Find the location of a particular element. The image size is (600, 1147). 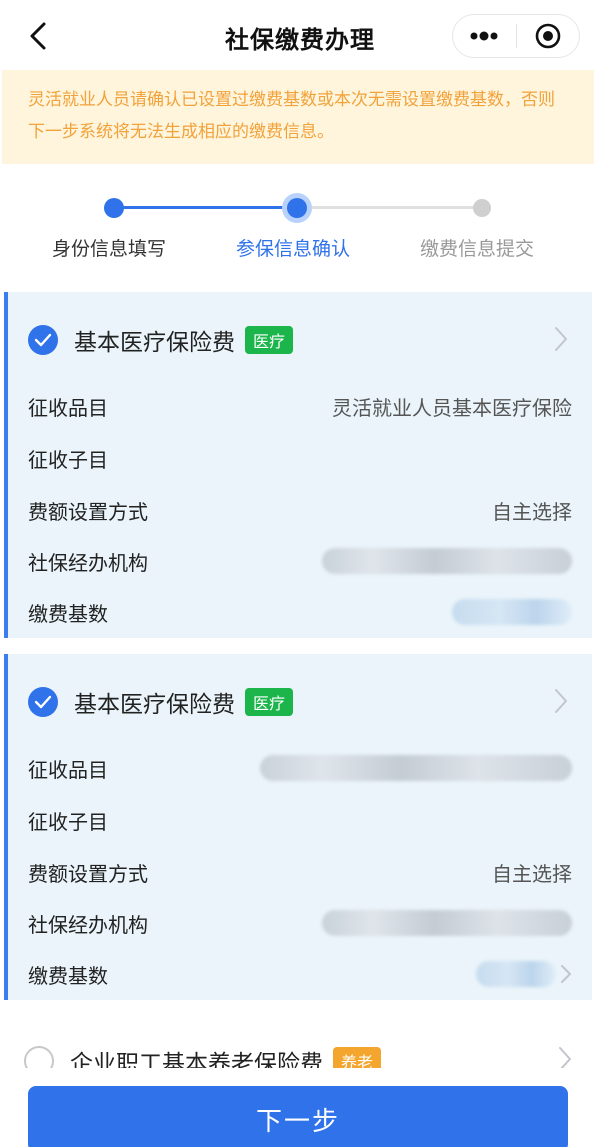

insurance-card-3: 企业职工基本养老保险费 养老 is located at coordinates (300, 1043).